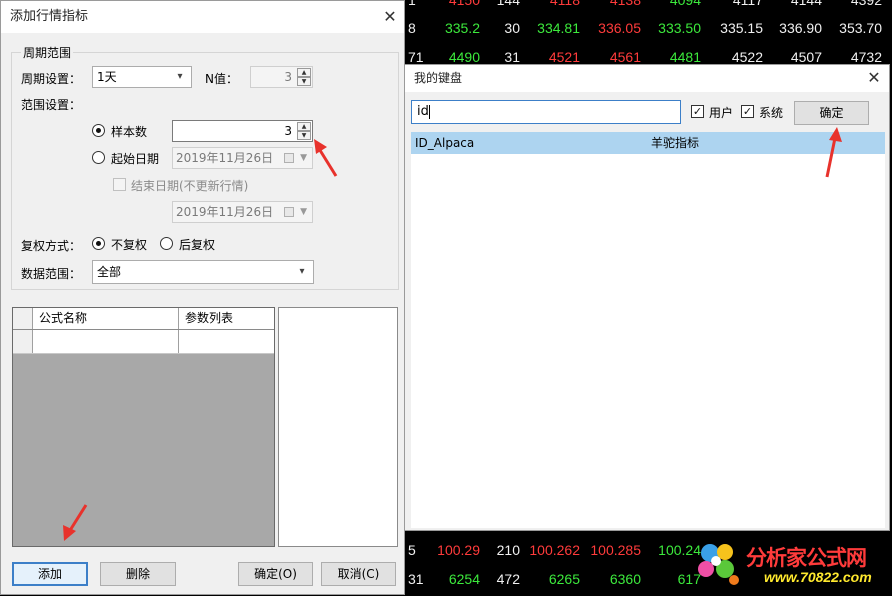  What do you see at coordinates (203, 272) in the screenshot?
I see `data-range-select: 全部 ▾` at bounding box center [203, 272].